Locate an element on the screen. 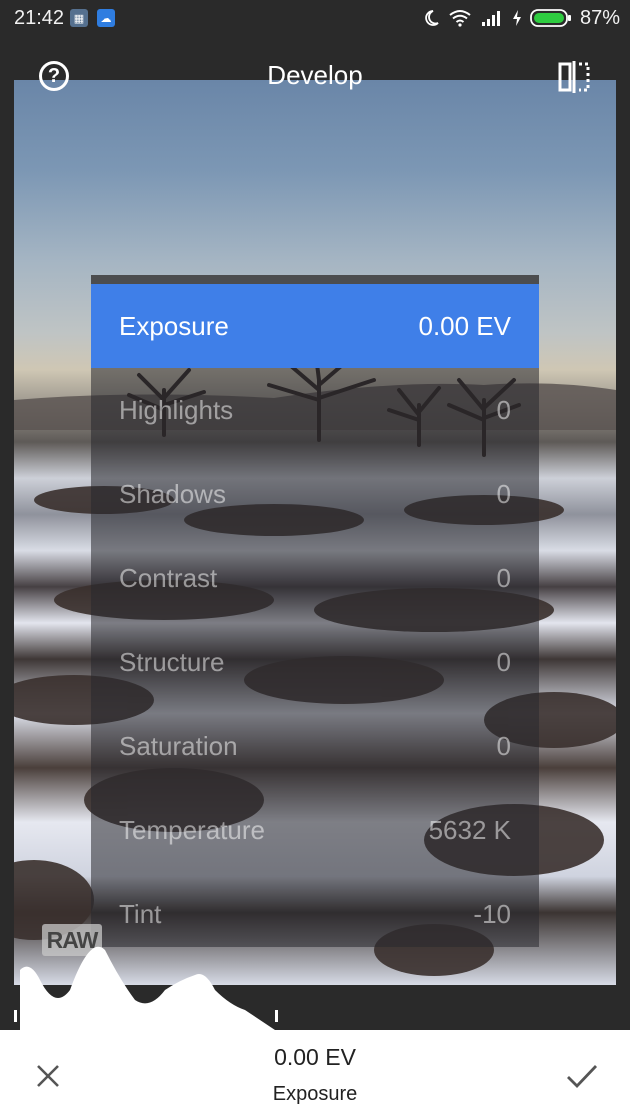 The width and height of the screenshot is (630, 1120). bottom-bar: 0.00 EV Exposure is located at coordinates (315, 1075).